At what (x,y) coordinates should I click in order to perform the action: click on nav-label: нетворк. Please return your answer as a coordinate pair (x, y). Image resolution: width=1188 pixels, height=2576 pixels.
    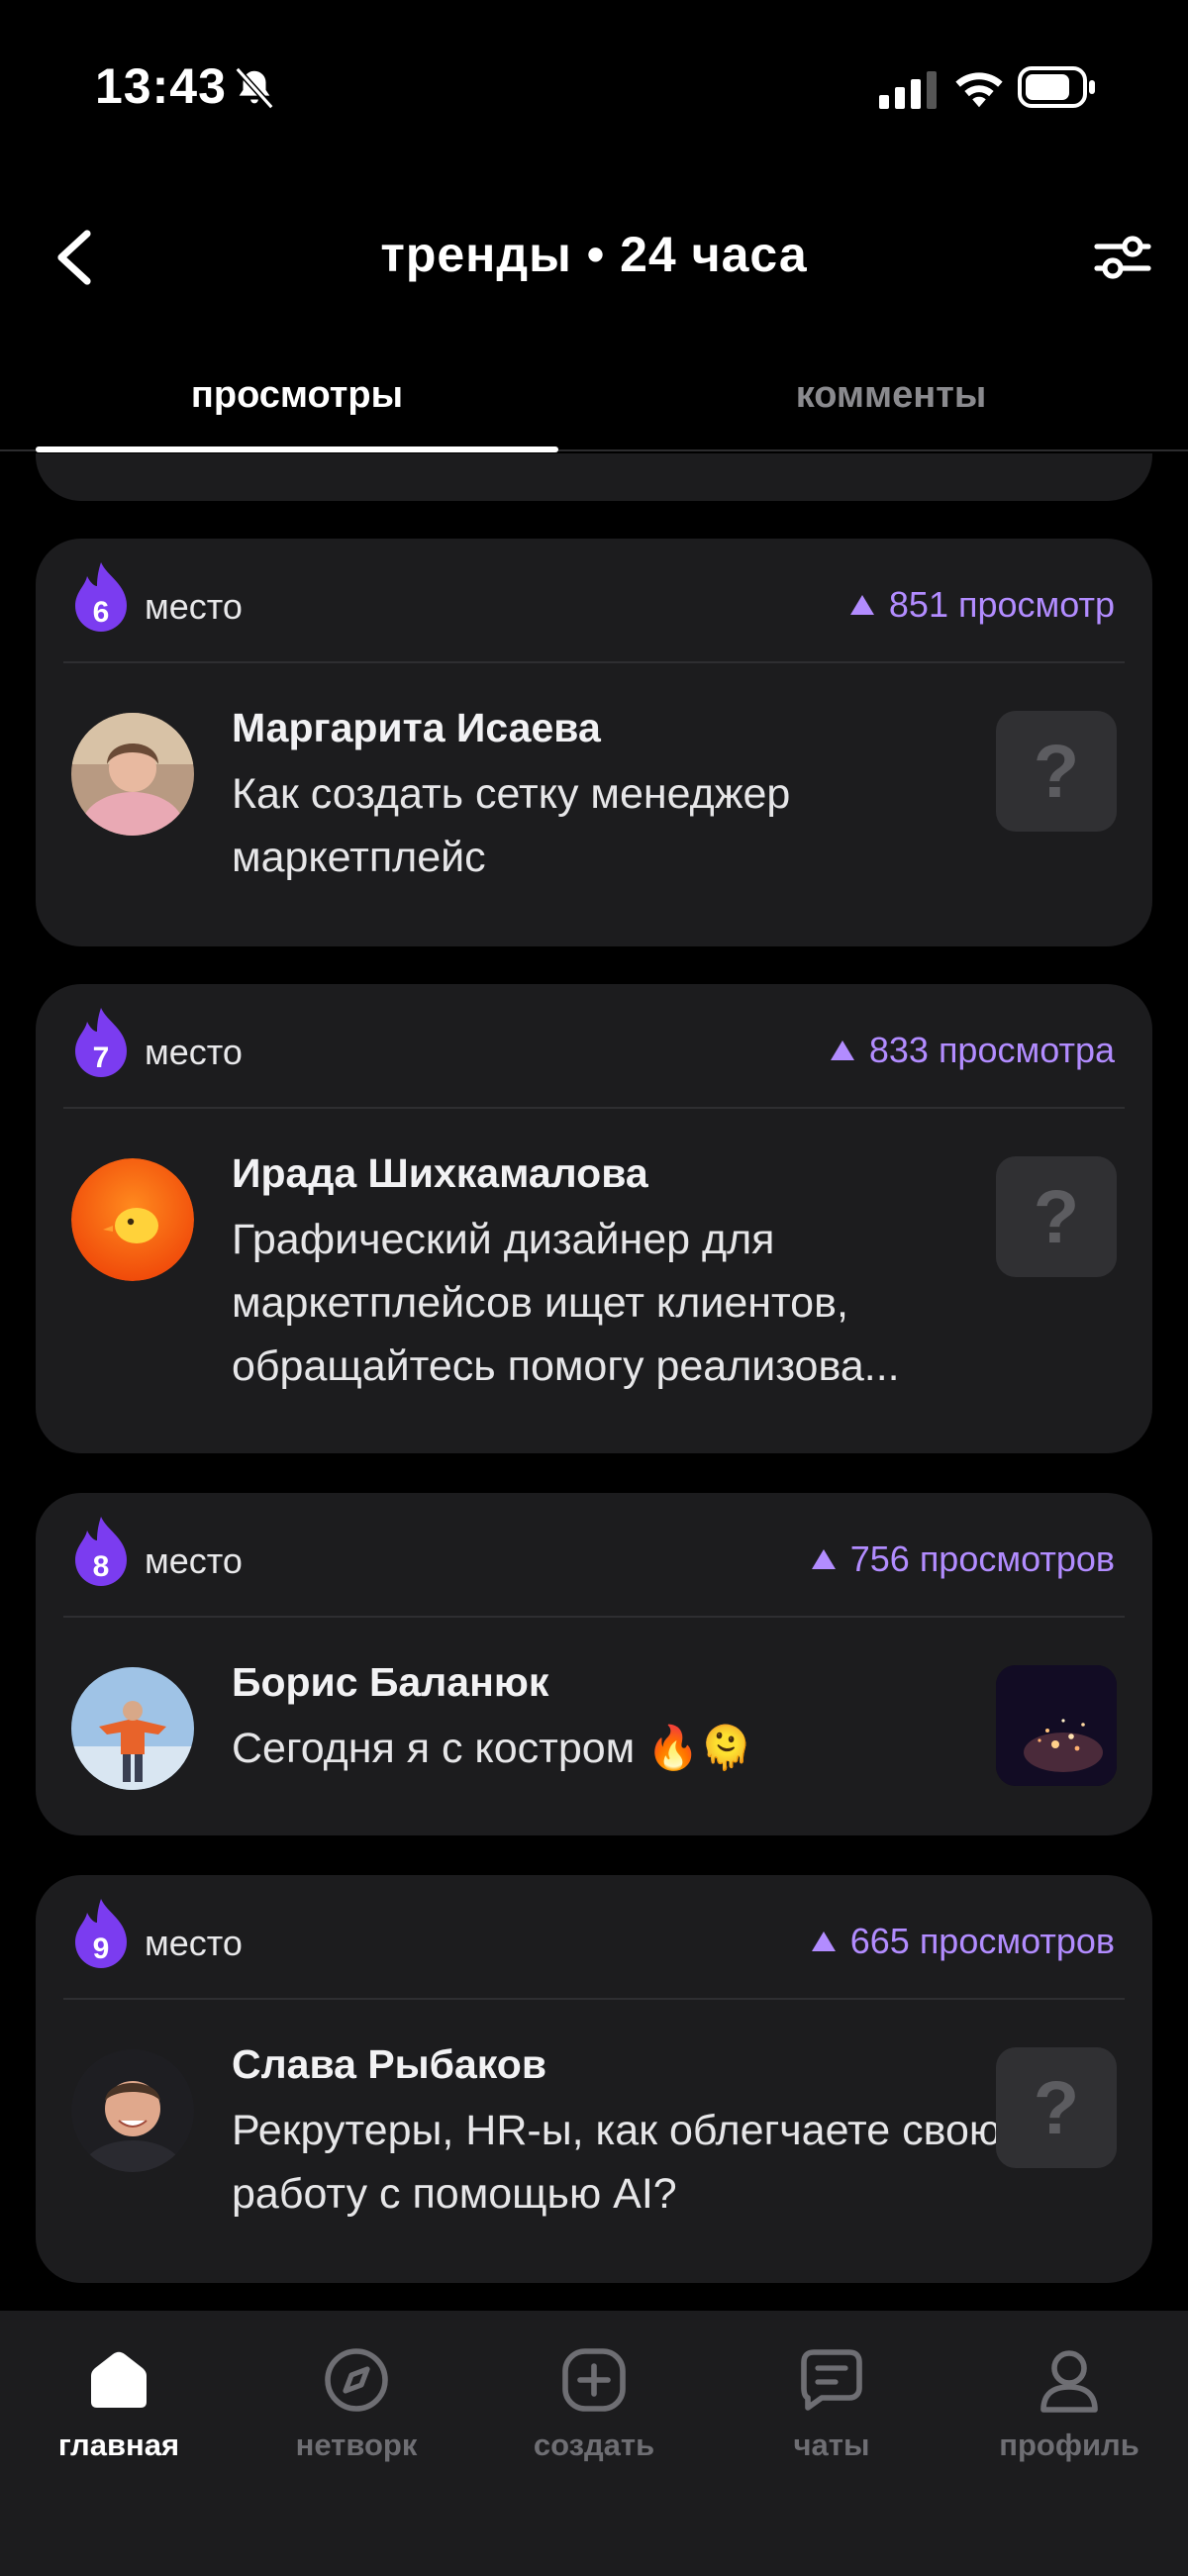
    Looking at the image, I should click on (356, 2445).